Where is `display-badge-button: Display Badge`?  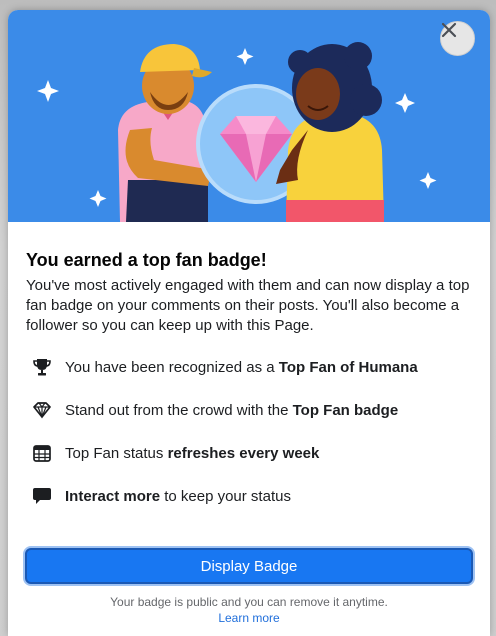 display-badge-button: Display Badge is located at coordinates (249, 566).